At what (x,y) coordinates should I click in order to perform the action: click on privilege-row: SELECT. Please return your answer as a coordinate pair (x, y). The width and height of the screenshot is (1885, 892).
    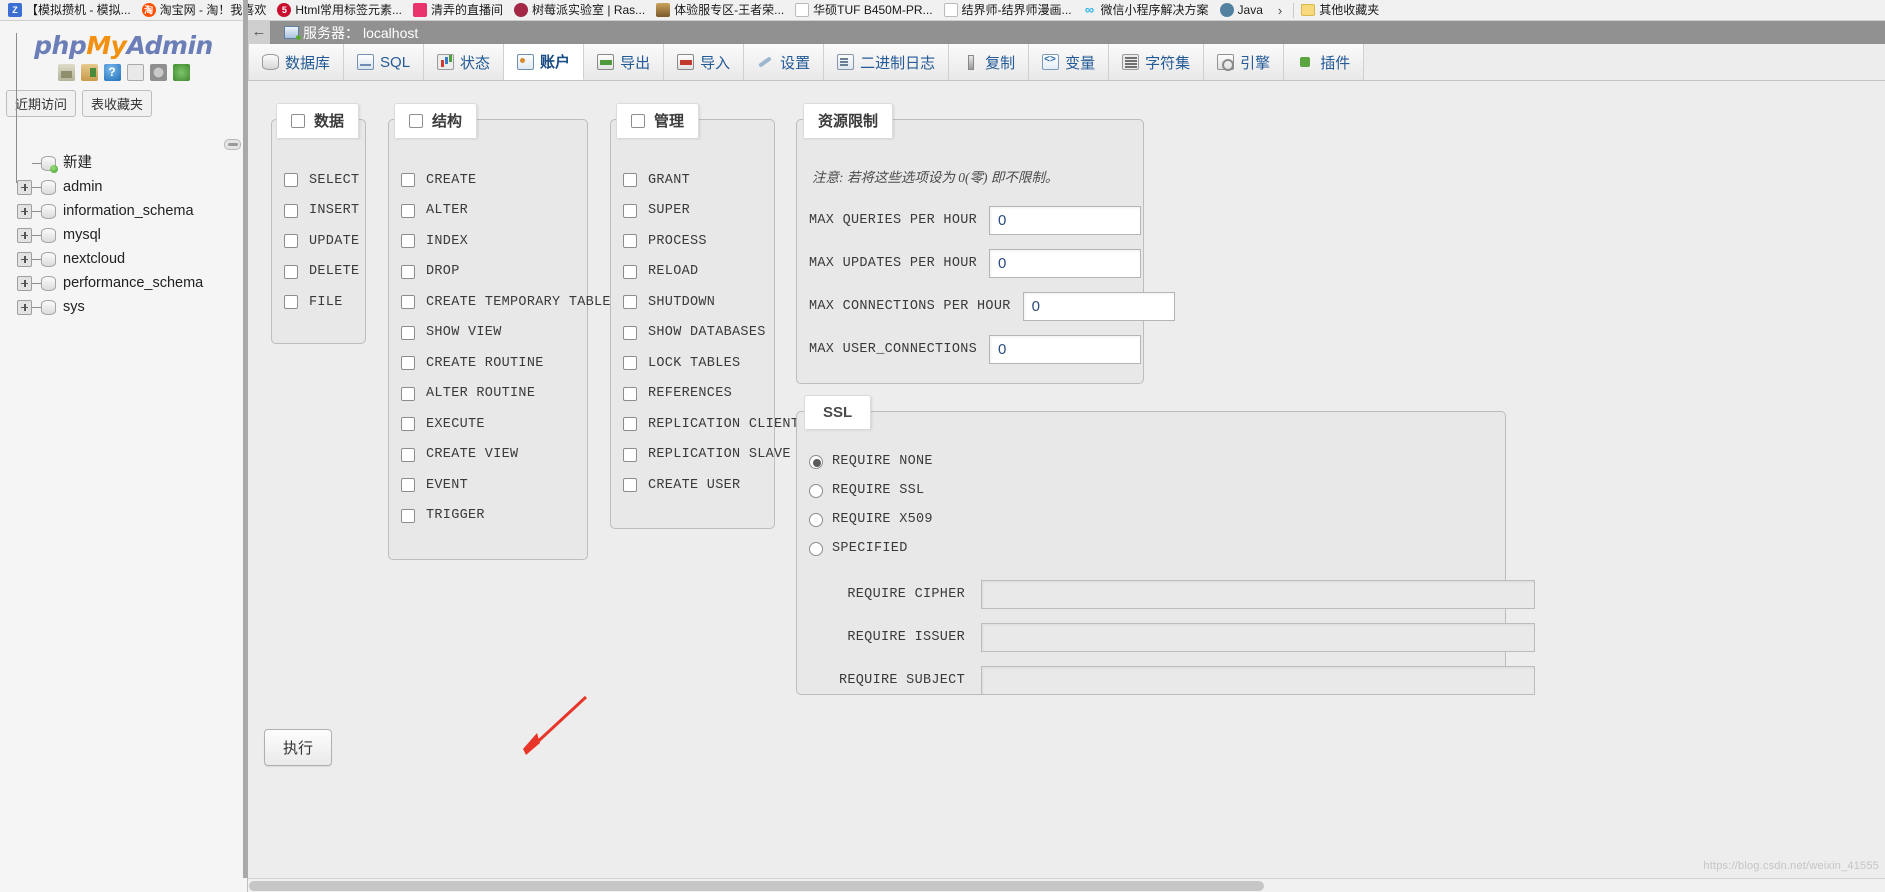
    Looking at the image, I should click on (325, 180).